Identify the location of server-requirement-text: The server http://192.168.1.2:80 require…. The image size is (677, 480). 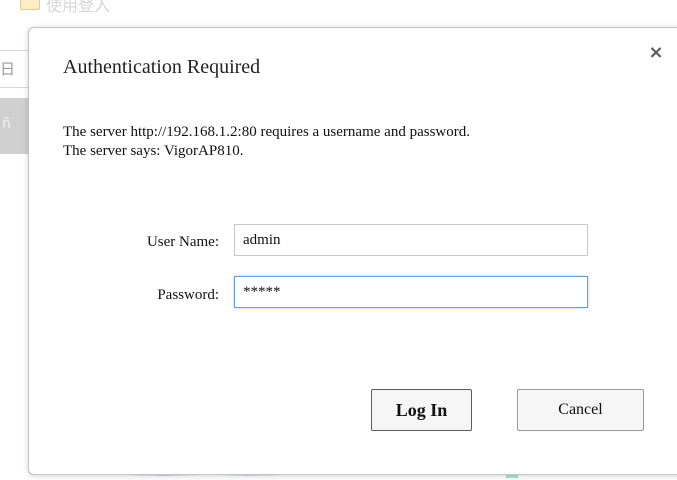
(266, 132).